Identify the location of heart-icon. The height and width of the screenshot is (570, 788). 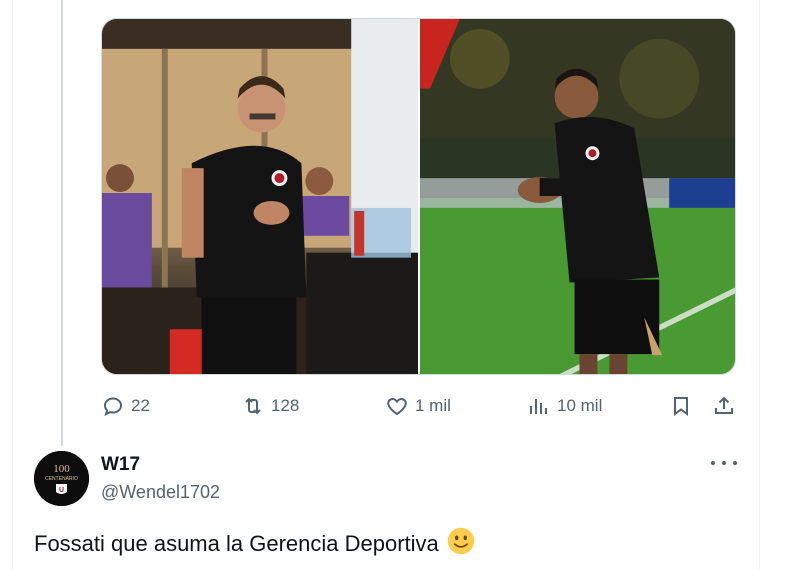
(397, 406).